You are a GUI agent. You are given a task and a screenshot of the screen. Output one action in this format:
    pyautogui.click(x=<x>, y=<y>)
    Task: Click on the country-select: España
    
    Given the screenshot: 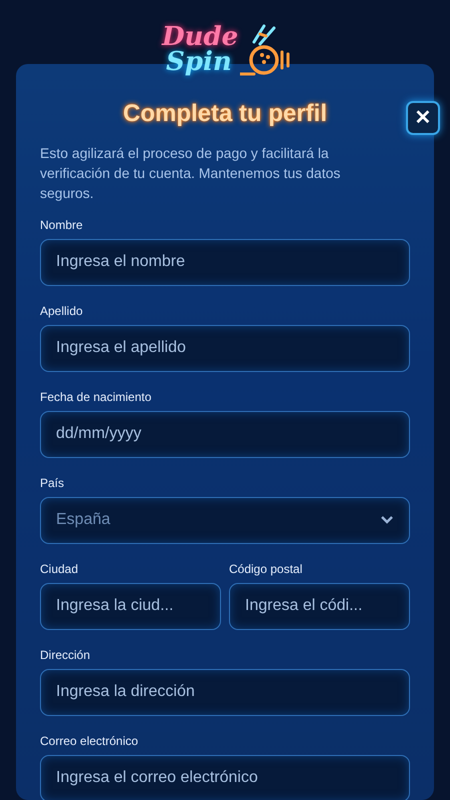 What is the action you would take?
    pyautogui.click(x=225, y=520)
    